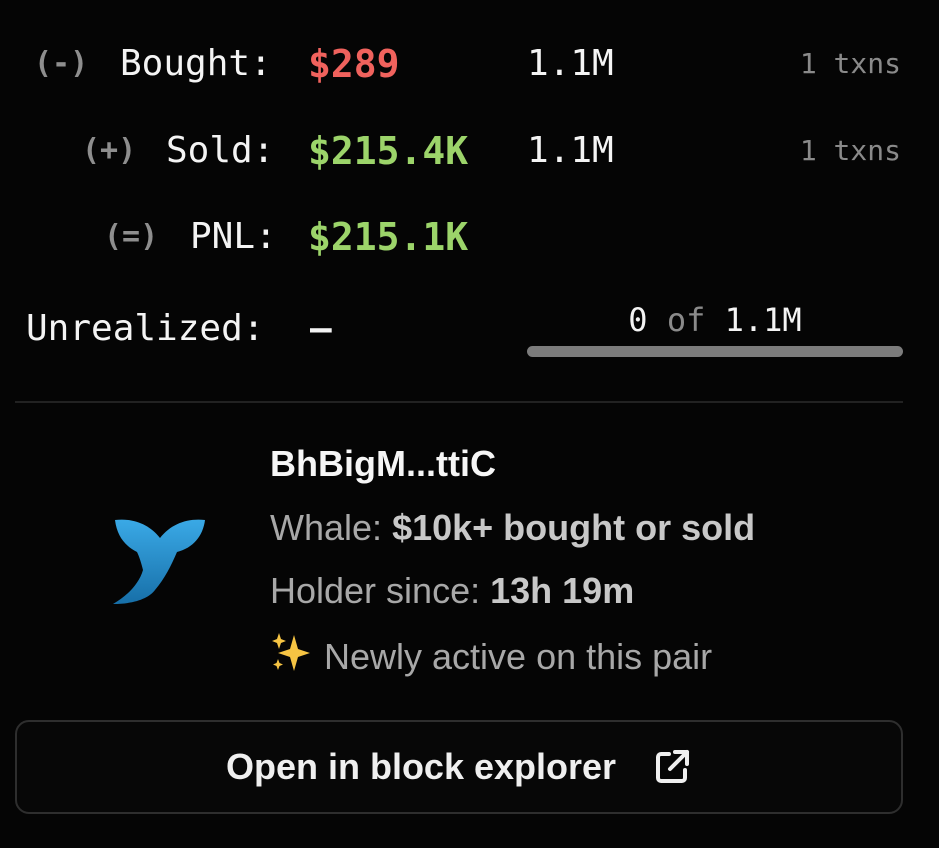 This screenshot has height=848, width=939. Describe the element at coordinates (383, 464) in the screenshot. I see `wallet-address: BhBigM...ttiC` at that location.